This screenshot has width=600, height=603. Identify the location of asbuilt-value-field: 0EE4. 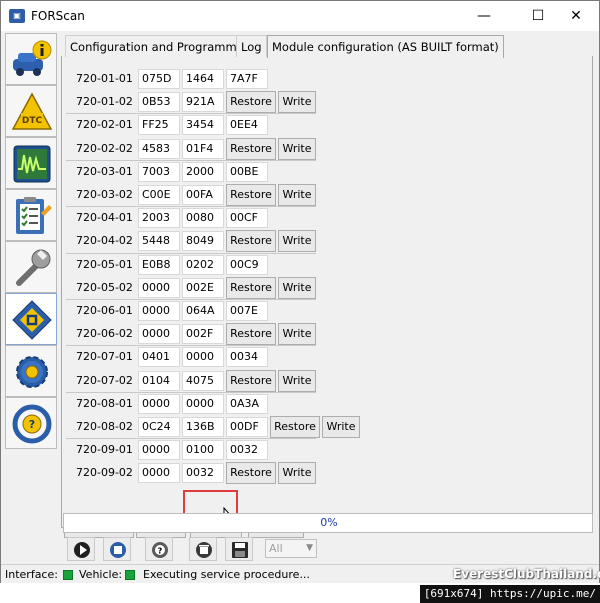
(247, 125).